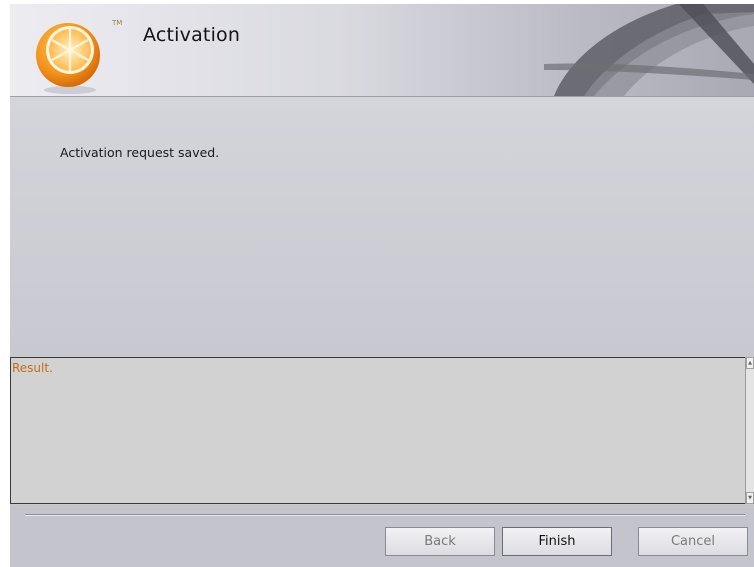 The image size is (754, 567). I want to click on finish-button: Finish, so click(557, 541).